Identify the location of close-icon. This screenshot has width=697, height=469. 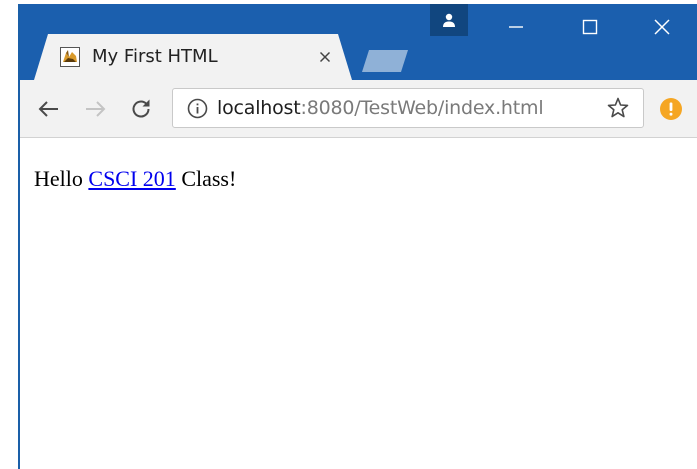
(662, 27).